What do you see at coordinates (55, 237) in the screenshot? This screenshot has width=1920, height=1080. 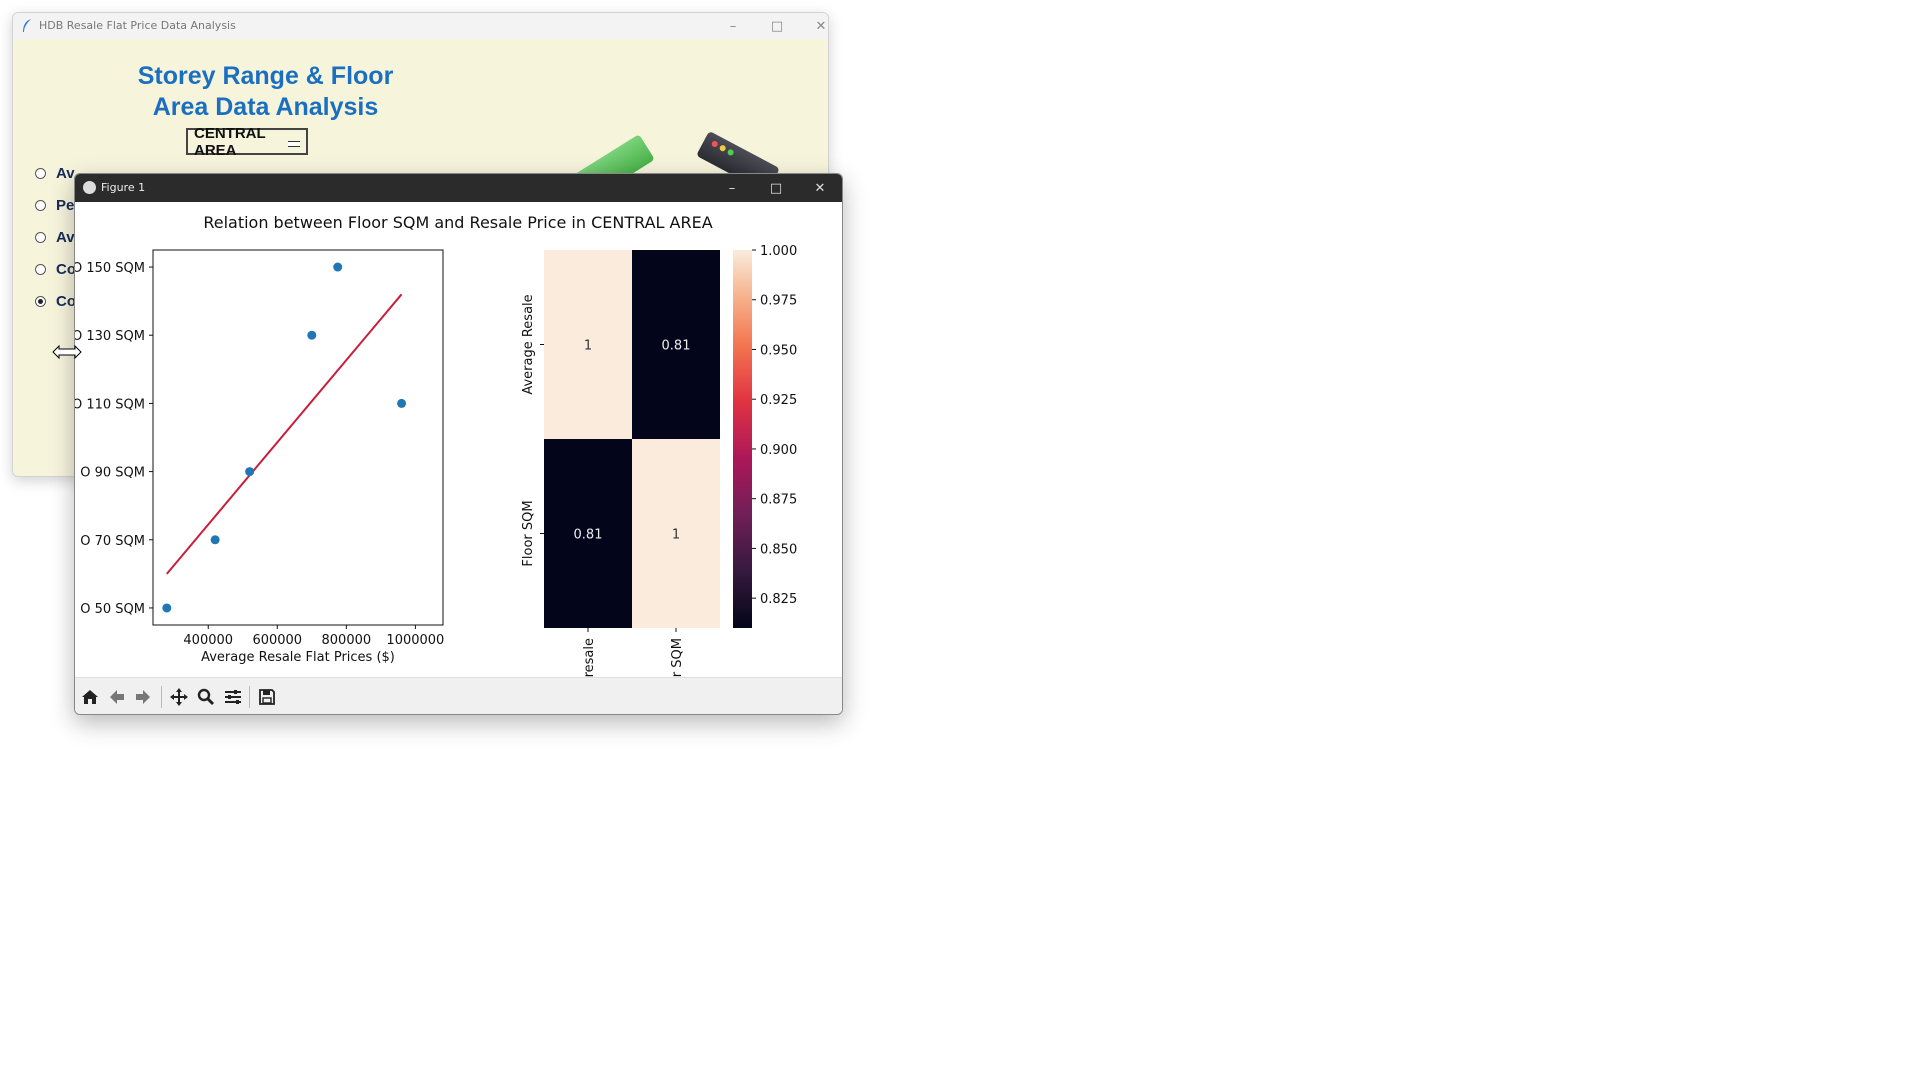 I see `analysis-option-3: Av` at bounding box center [55, 237].